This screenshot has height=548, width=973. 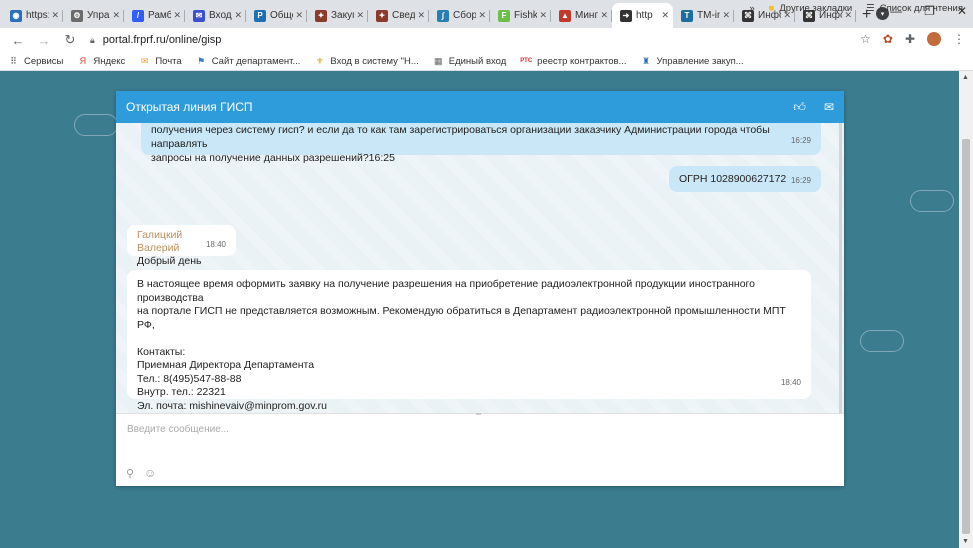 What do you see at coordinates (37, 15) in the screenshot?
I see `tab-title: https:/` at bounding box center [37, 15].